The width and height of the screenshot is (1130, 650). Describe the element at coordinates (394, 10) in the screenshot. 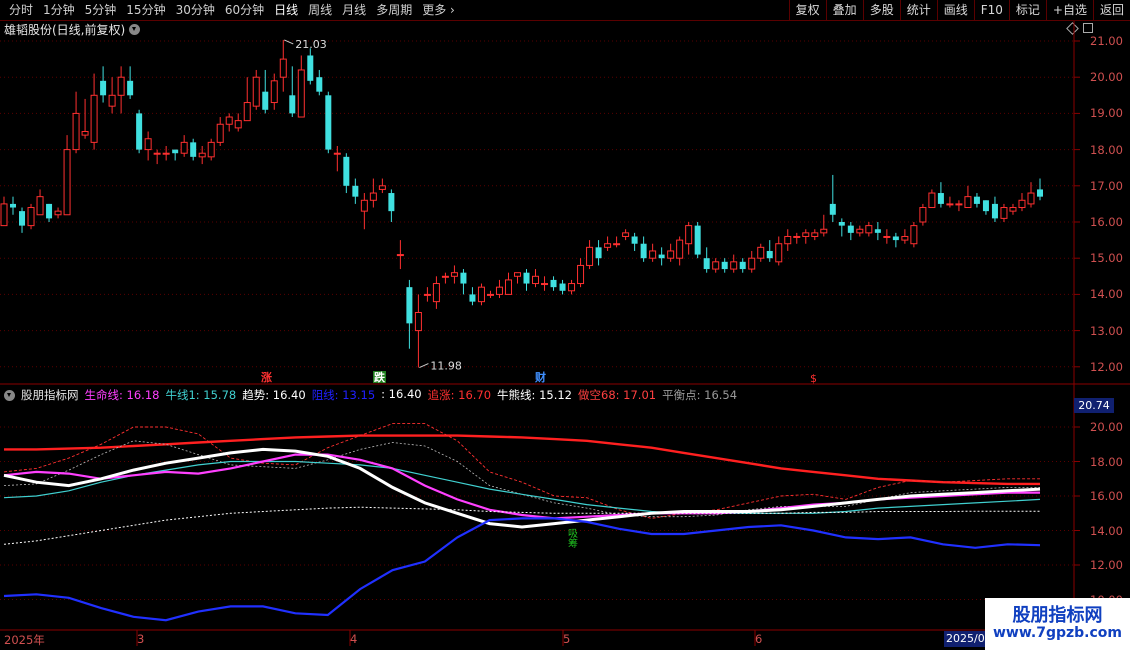

I see `period-tab-9: 多周期` at that location.